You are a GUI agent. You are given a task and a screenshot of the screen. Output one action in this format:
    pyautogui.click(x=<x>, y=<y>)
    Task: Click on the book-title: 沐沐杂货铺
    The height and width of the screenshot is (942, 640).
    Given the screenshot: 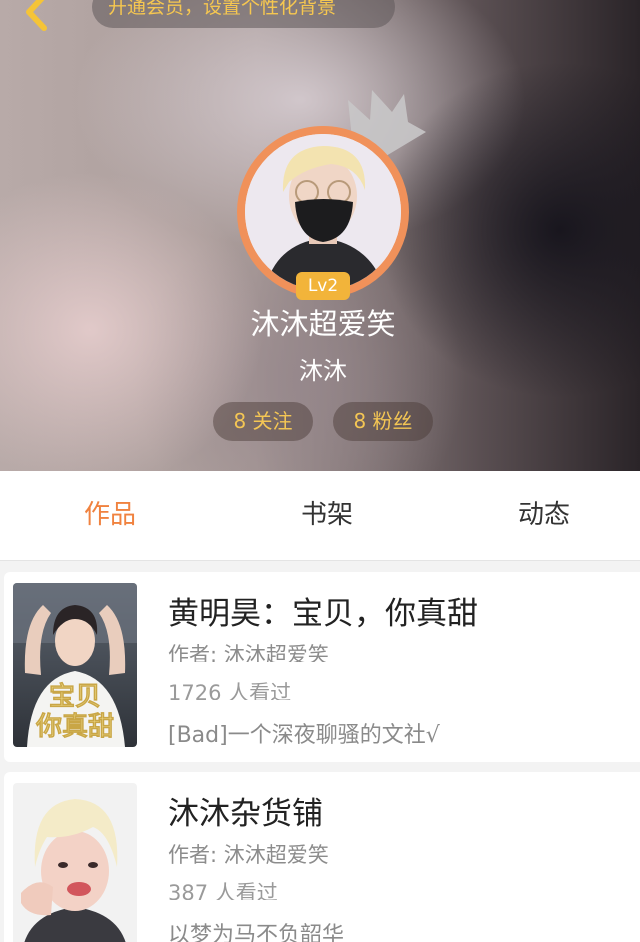 What is the action you would take?
    pyautogui.click(x=245, y=814)
    